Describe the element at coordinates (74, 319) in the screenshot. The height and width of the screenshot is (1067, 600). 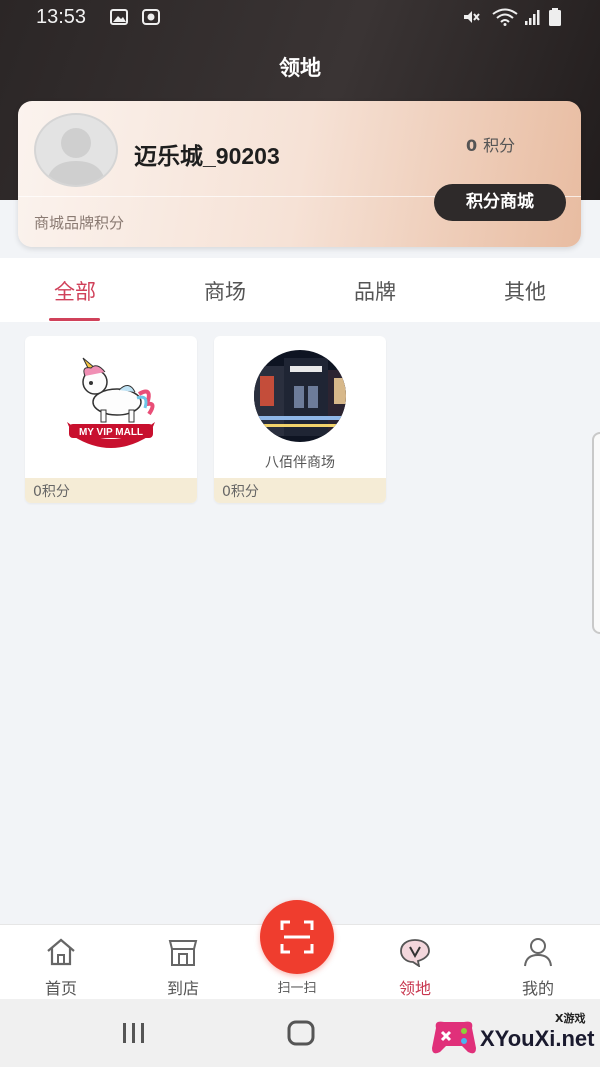
I see `active-tab-indicator` at that location.